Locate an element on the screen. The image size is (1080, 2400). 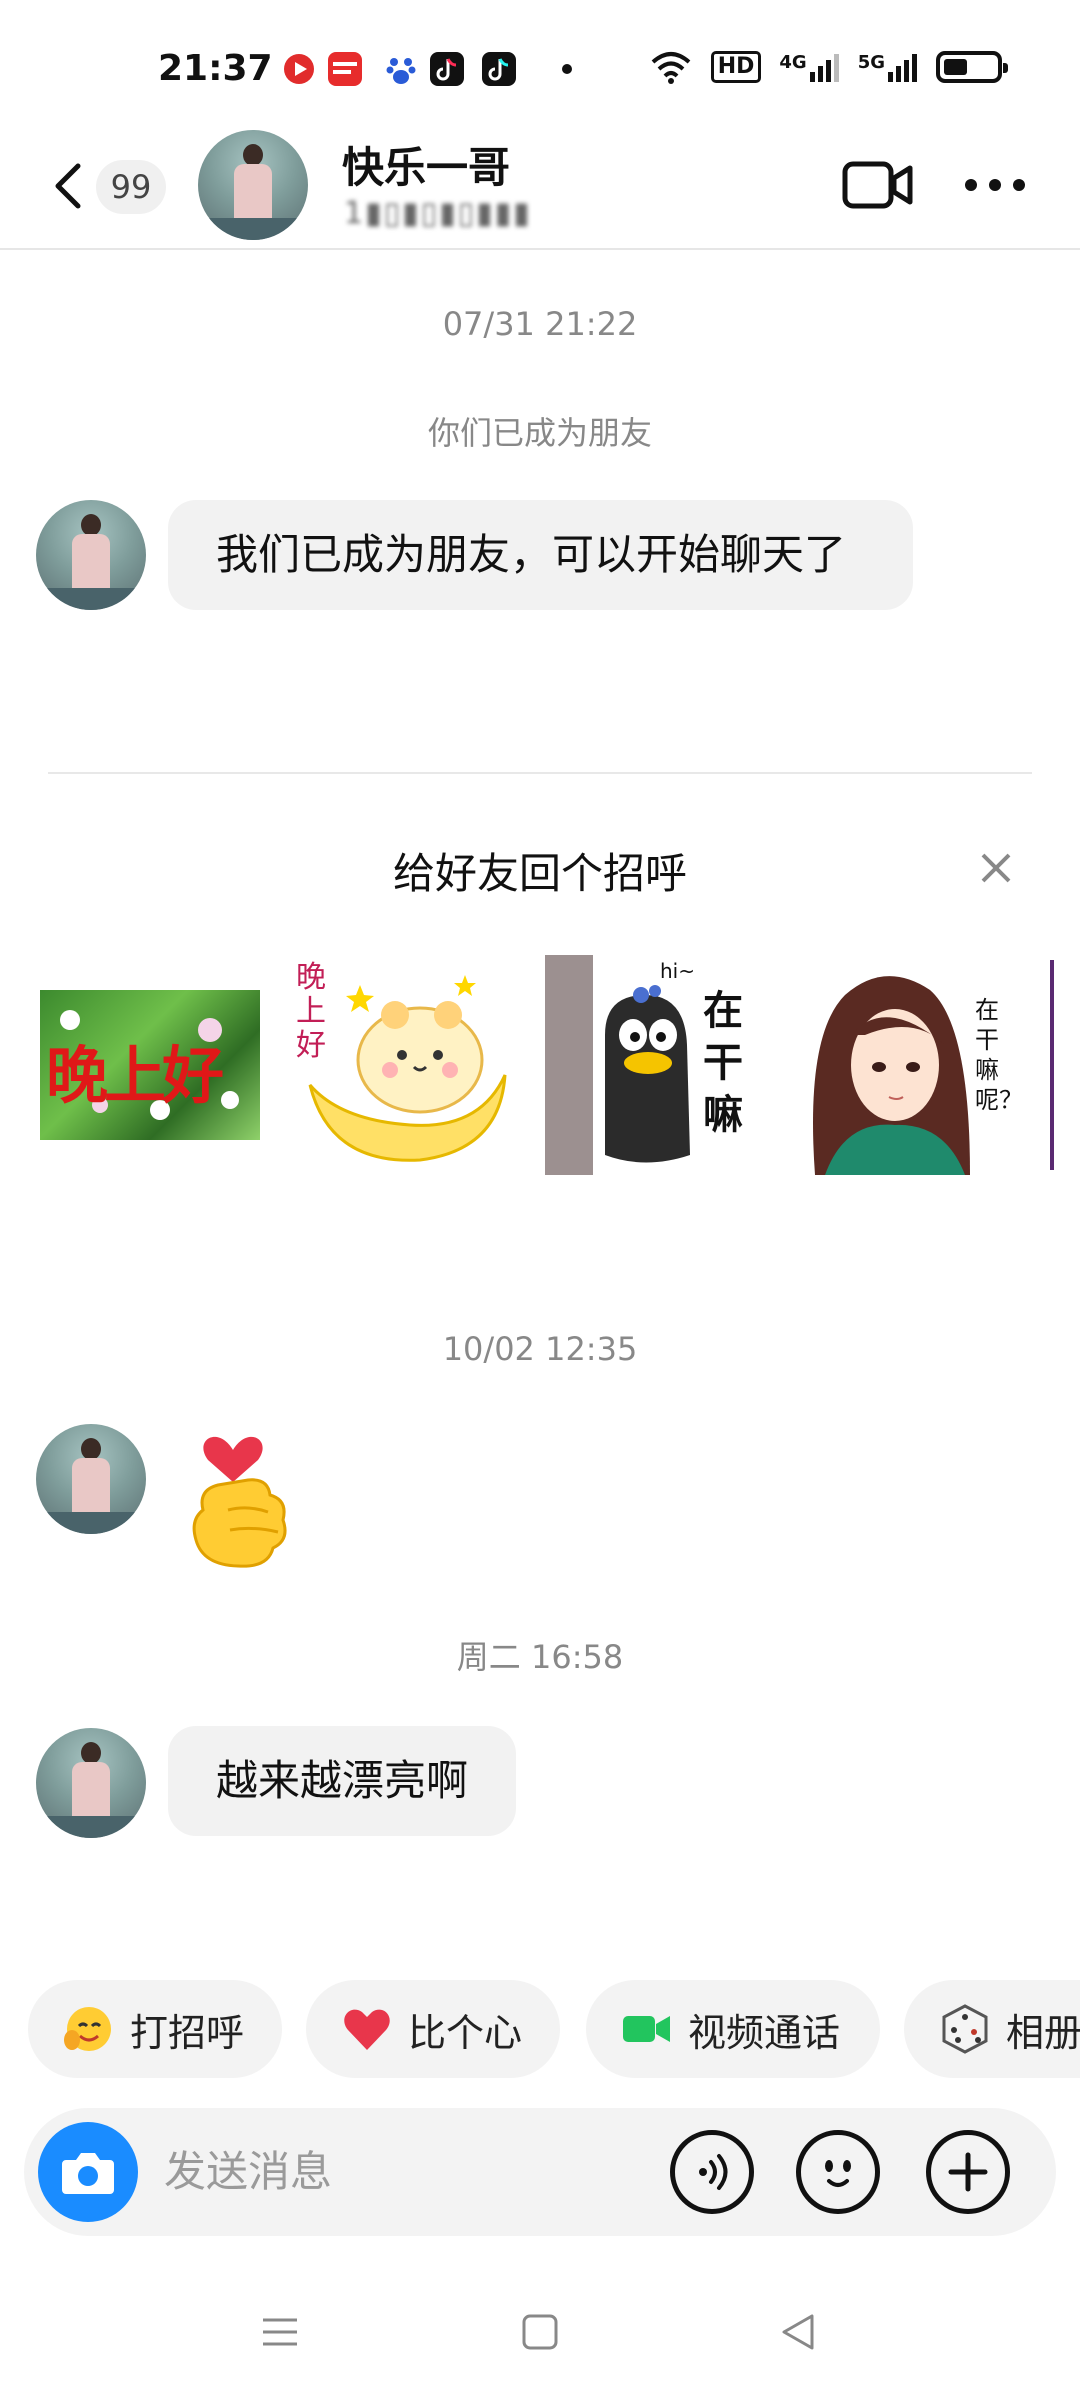
back-arrow-icon is located at coordinates (68, 186).